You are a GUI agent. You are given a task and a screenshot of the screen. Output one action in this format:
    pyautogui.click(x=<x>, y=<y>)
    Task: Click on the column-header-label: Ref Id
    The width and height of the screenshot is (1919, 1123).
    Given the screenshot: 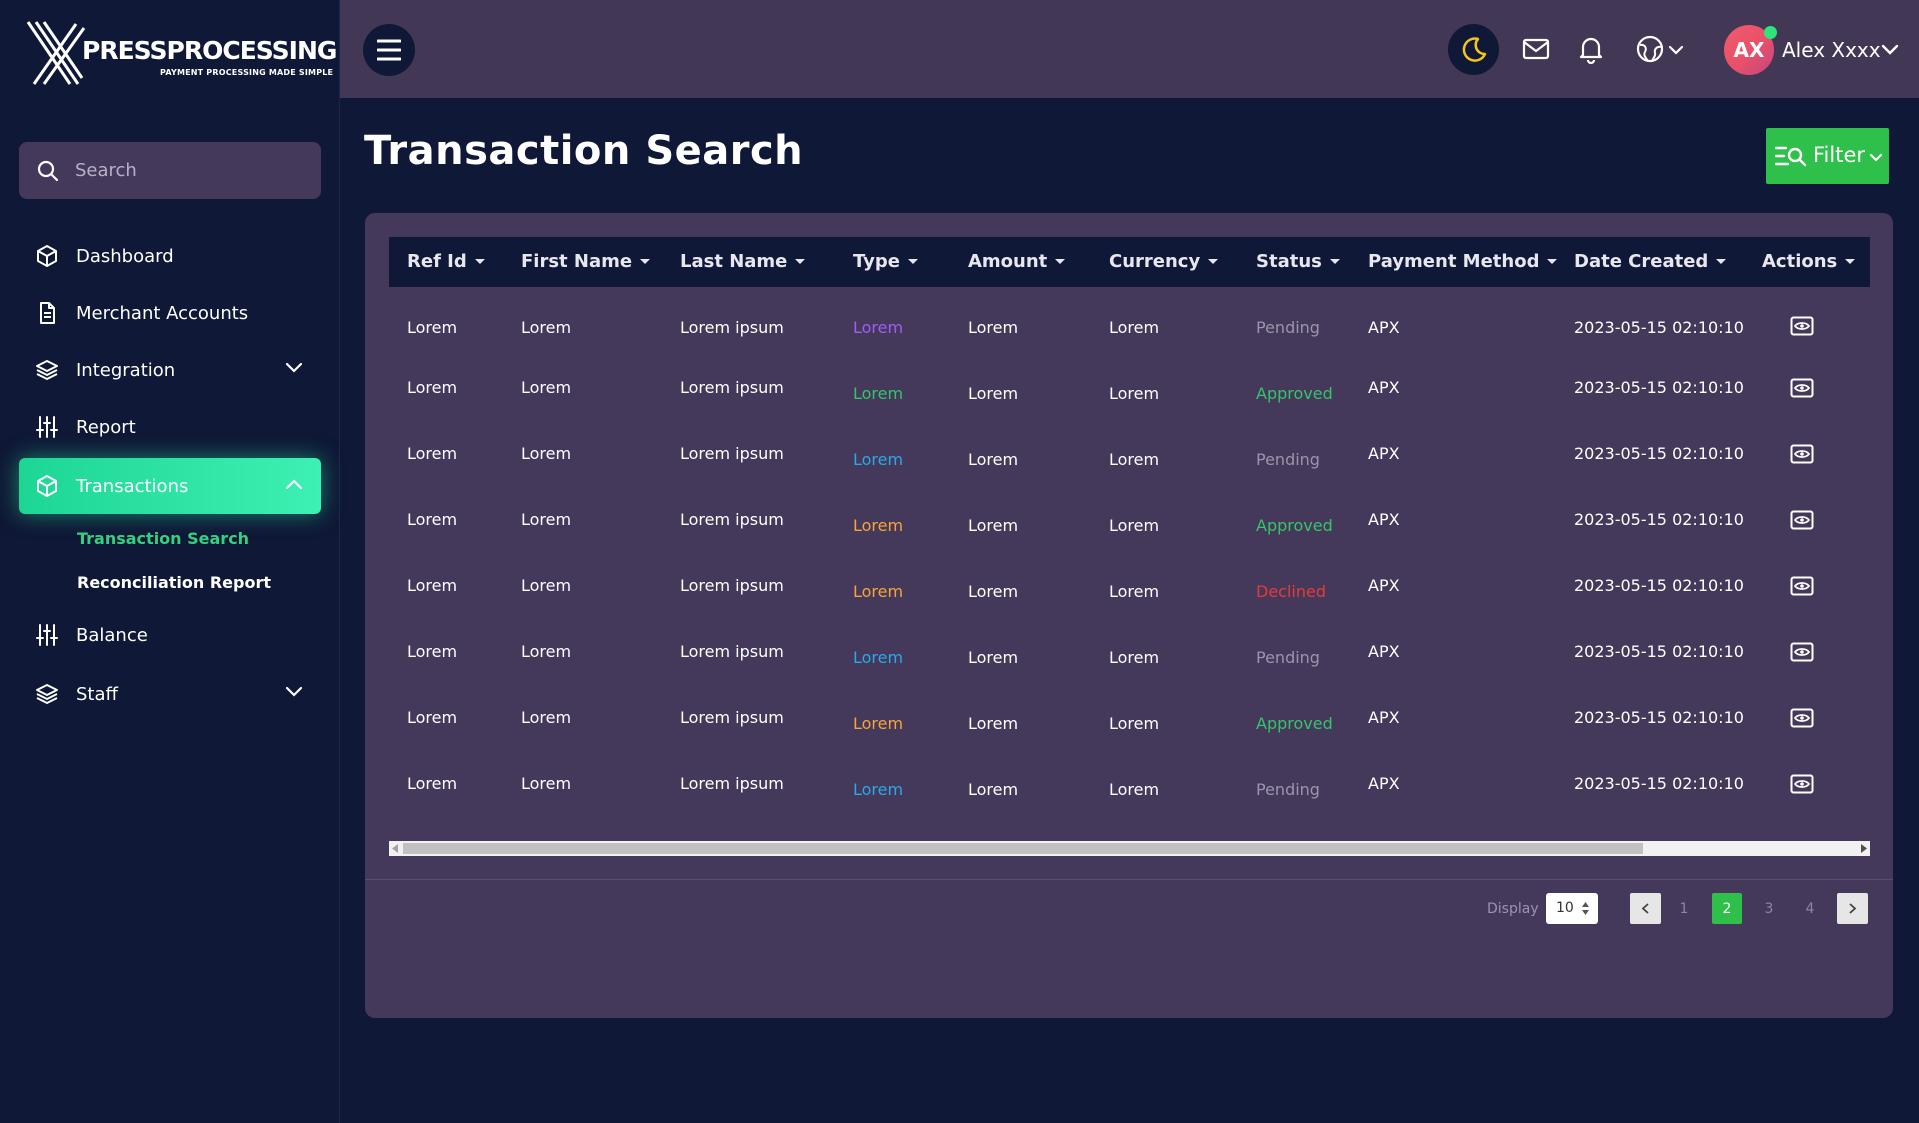 What is the action you would take?
    pyautogui.click(x=437, y=261)
    